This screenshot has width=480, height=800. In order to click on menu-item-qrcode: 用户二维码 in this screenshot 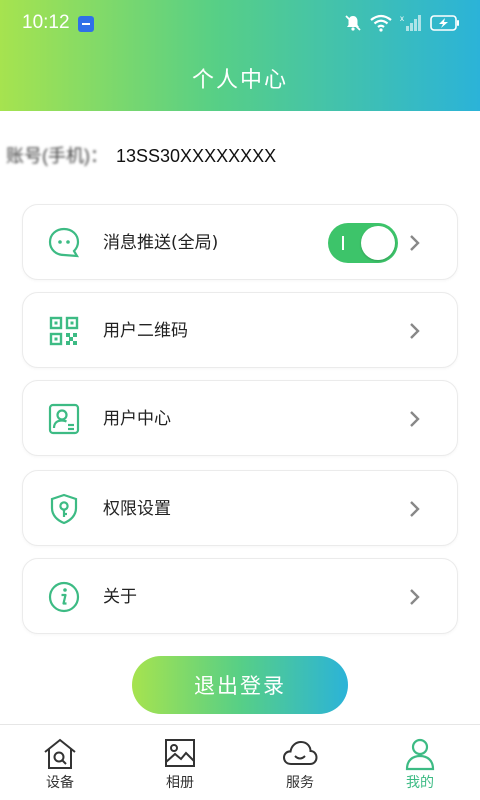, I will do `click(240, 330)`.